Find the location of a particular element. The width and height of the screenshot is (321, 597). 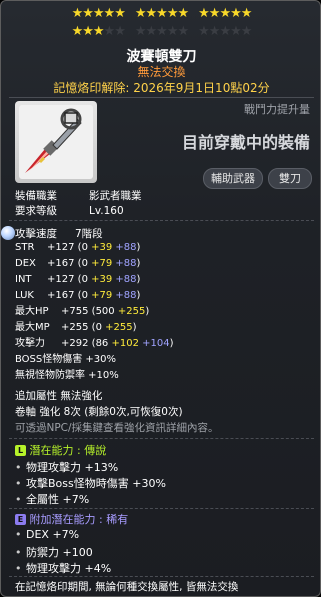

memory-seal-label: 記憶烙印解除: 2026年9月1日10點02分 is located at coordinates (161, 88).